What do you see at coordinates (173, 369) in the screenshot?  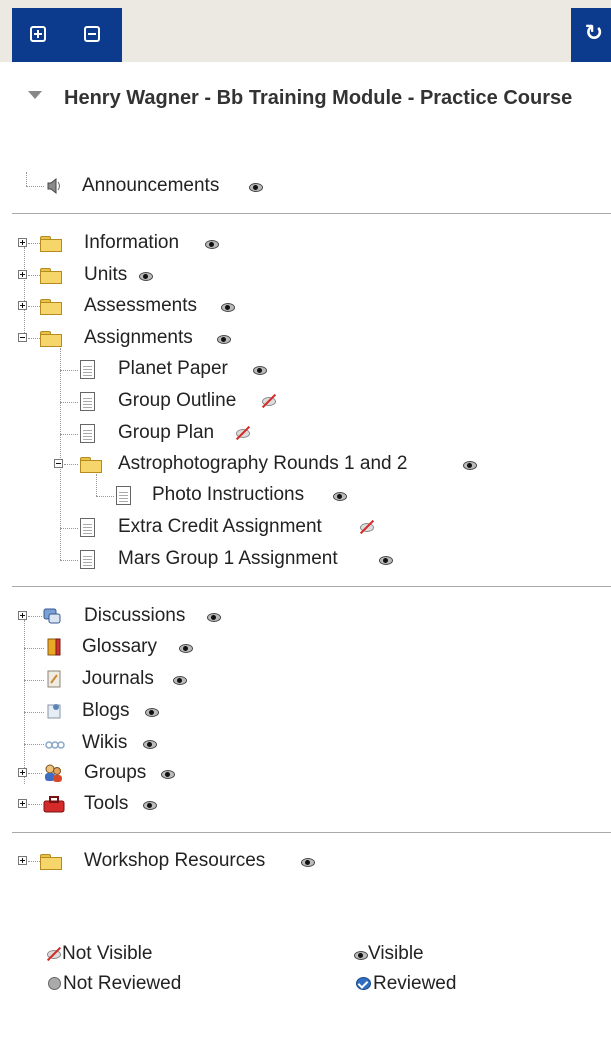 I see `tree-item-label: Planet Paper` at bounding box center [173, 369].